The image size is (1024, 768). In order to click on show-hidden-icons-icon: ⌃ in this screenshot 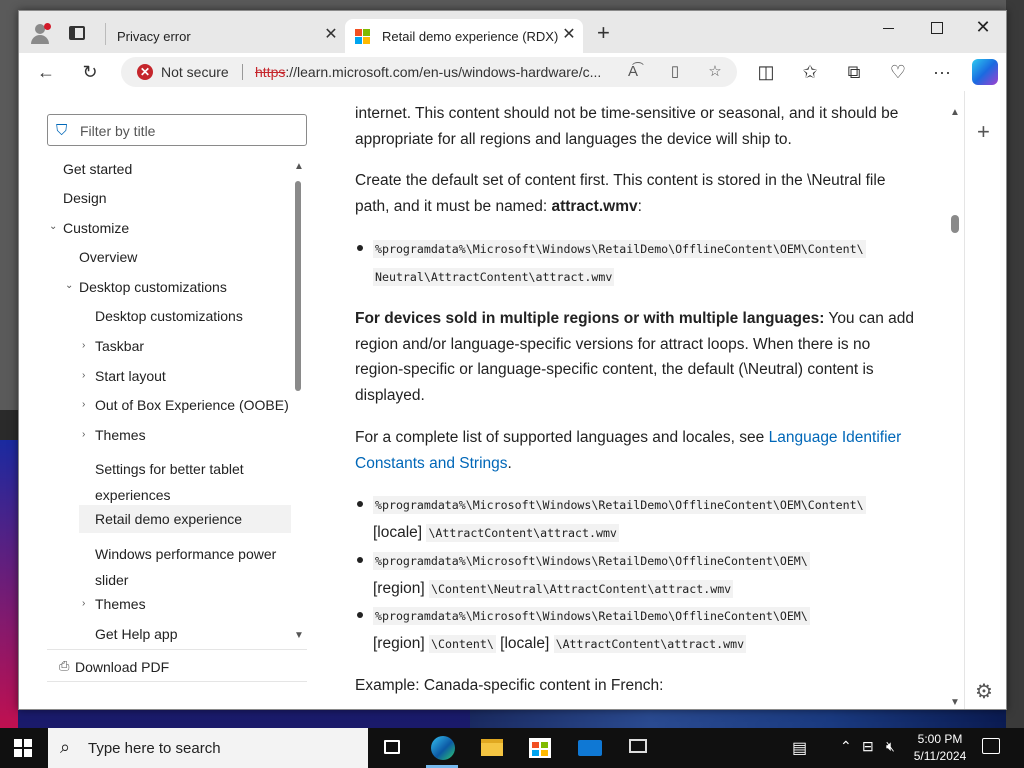, I will do `click(846, 746)`.